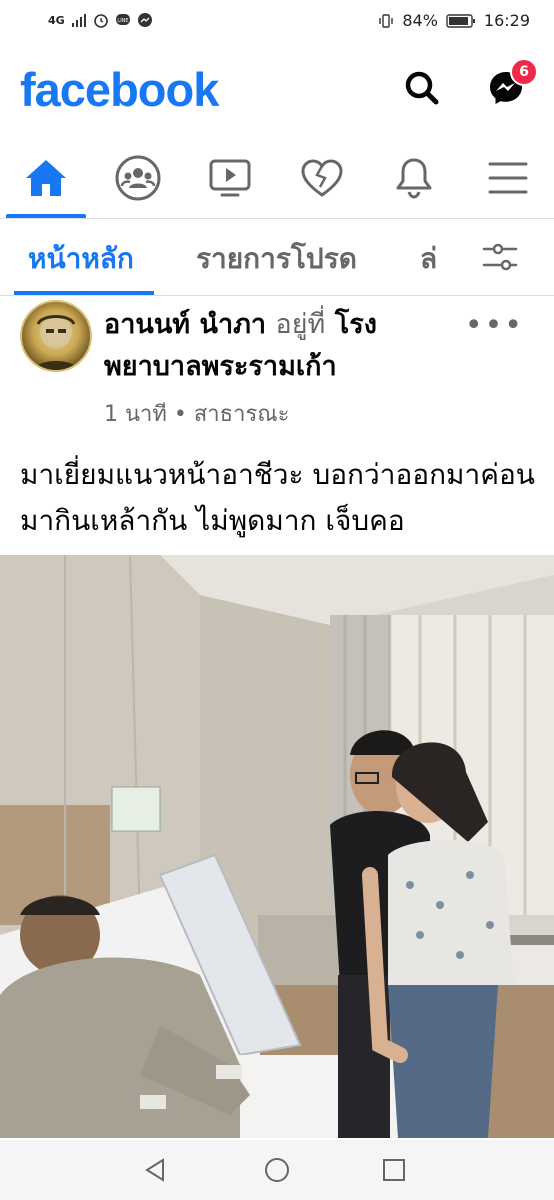 This screenshot has width=554, height=1200. What do you see at coordinates (241, 414) in the screenshot?
I see `privacy-label: สาธารณะ` at bounding box center [241, 414].